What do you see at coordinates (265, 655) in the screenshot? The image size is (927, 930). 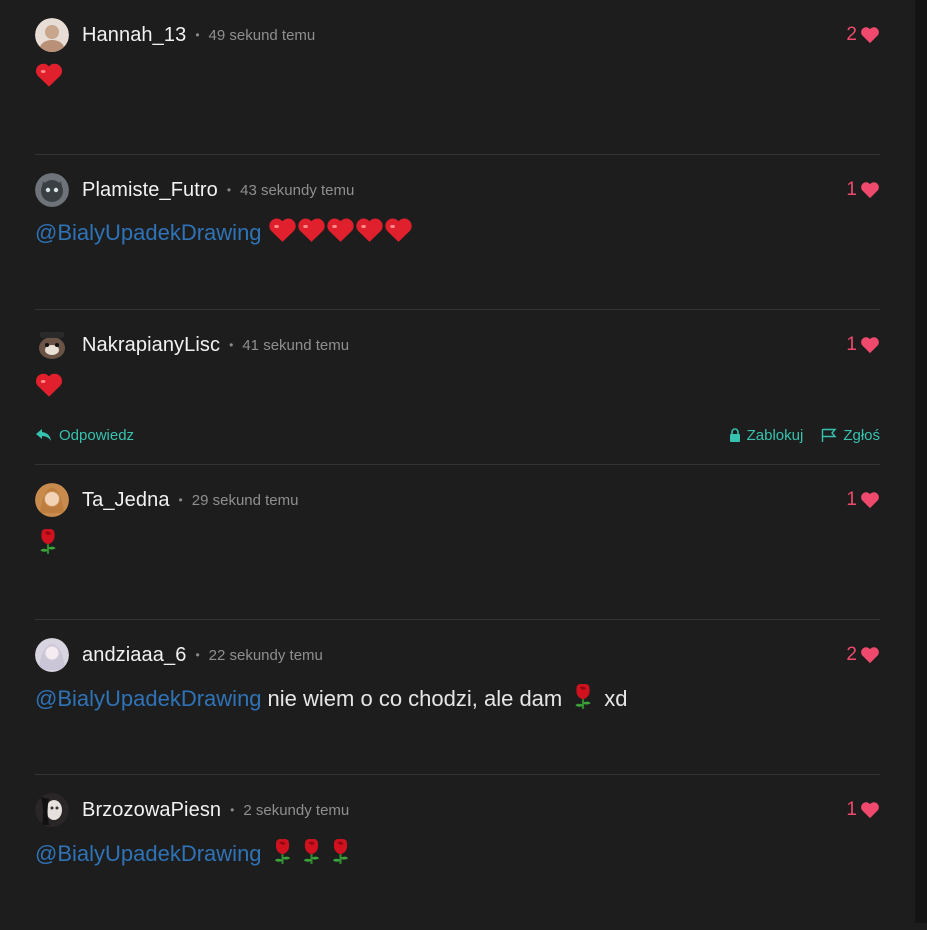 I see `timestamp: 22 sekundy temu` at bounding box center [265, 655].